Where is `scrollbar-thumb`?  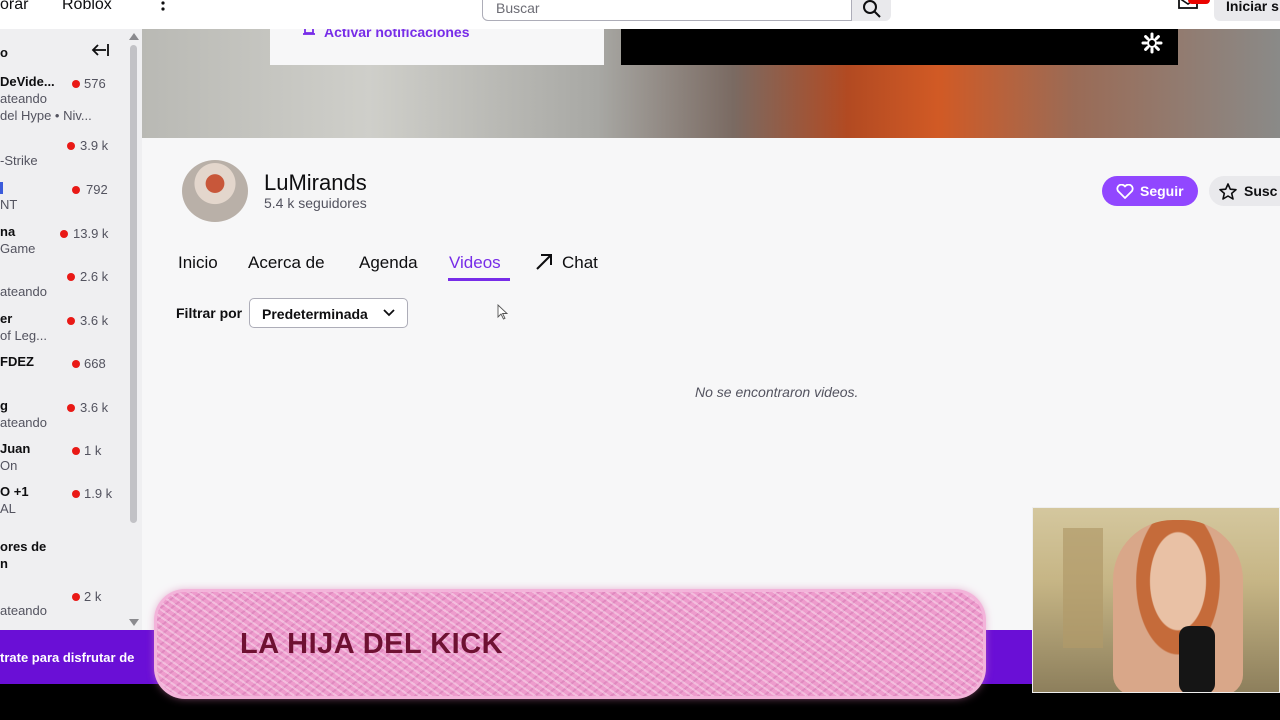 scrollbar-thumb is located at coordinates (133, 284).